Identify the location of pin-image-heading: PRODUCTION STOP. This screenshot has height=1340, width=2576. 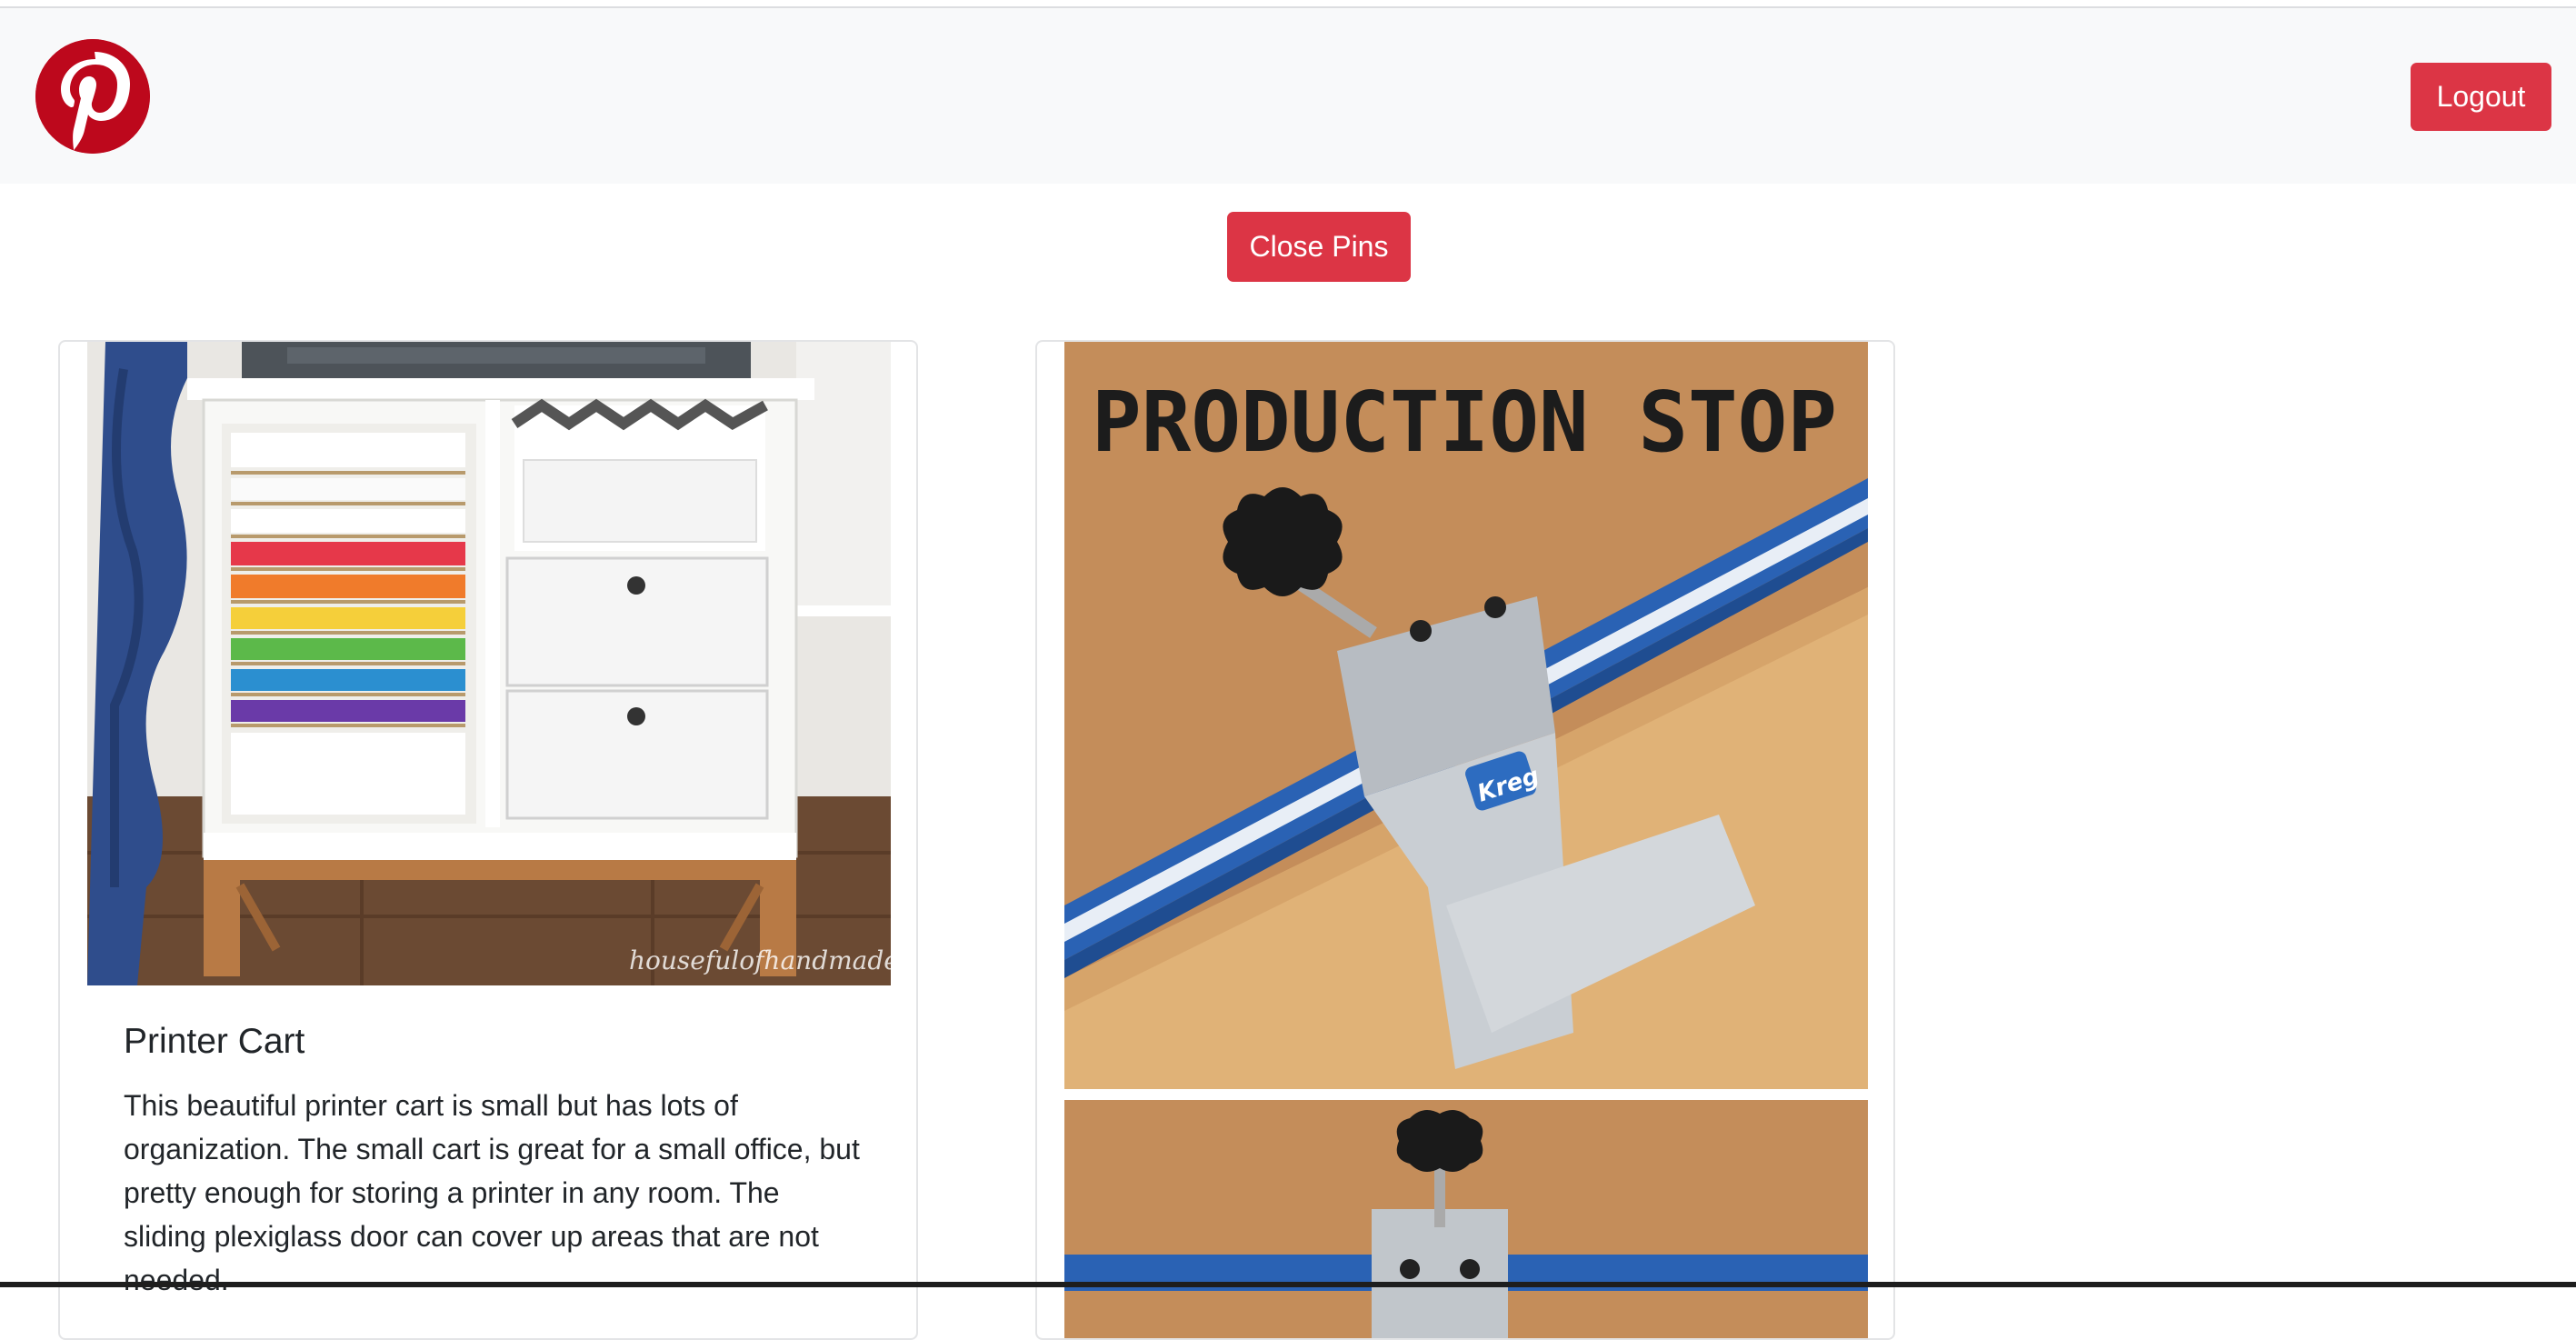
(1465, 423).